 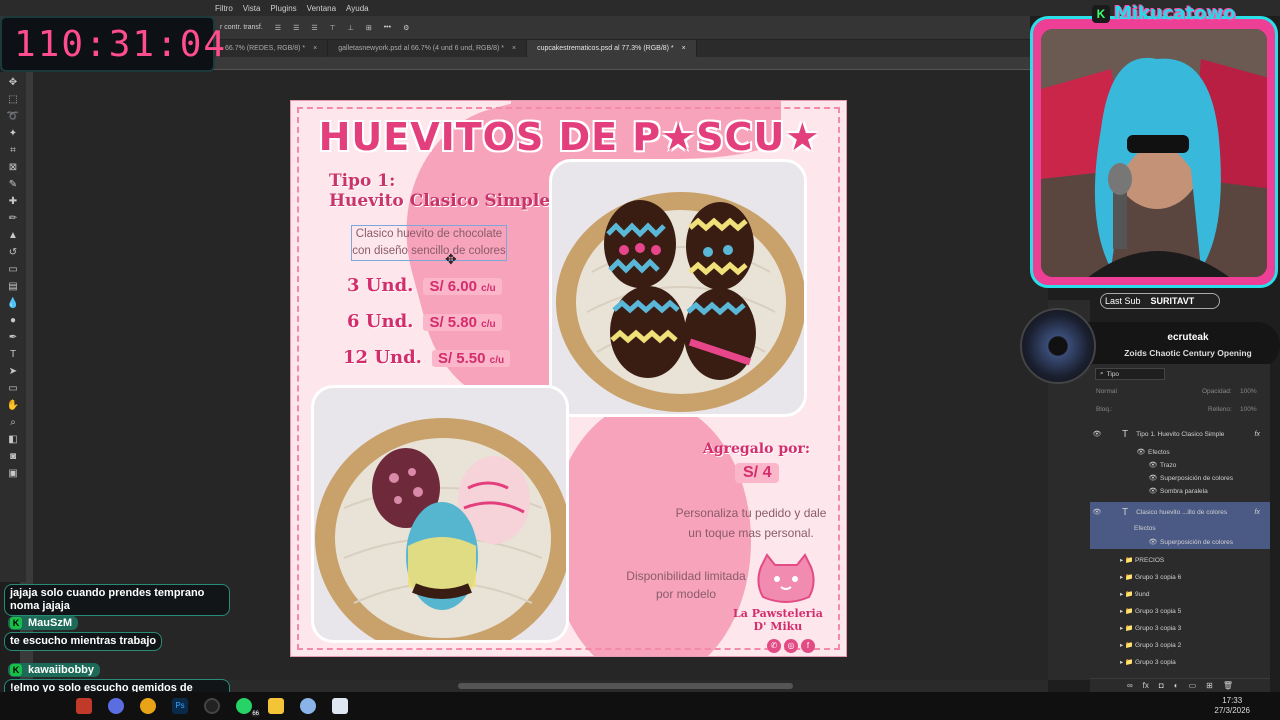 What do you see at coordinates (13, 371) in the screenshot?
I see `path-selection-icon: ➤` at bounding box center [13, 371].